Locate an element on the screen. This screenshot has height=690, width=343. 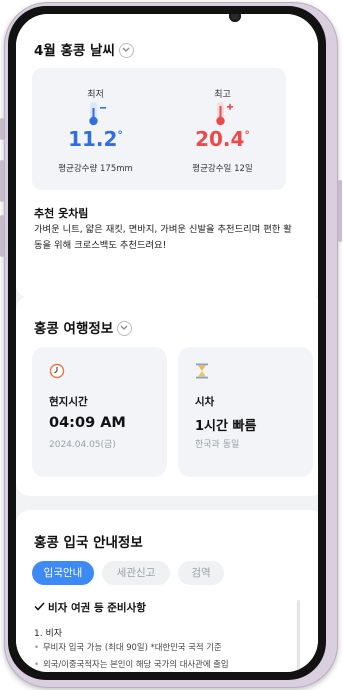
travel-title: 홍콩 여행정보 is located at coordinates (83, 327).